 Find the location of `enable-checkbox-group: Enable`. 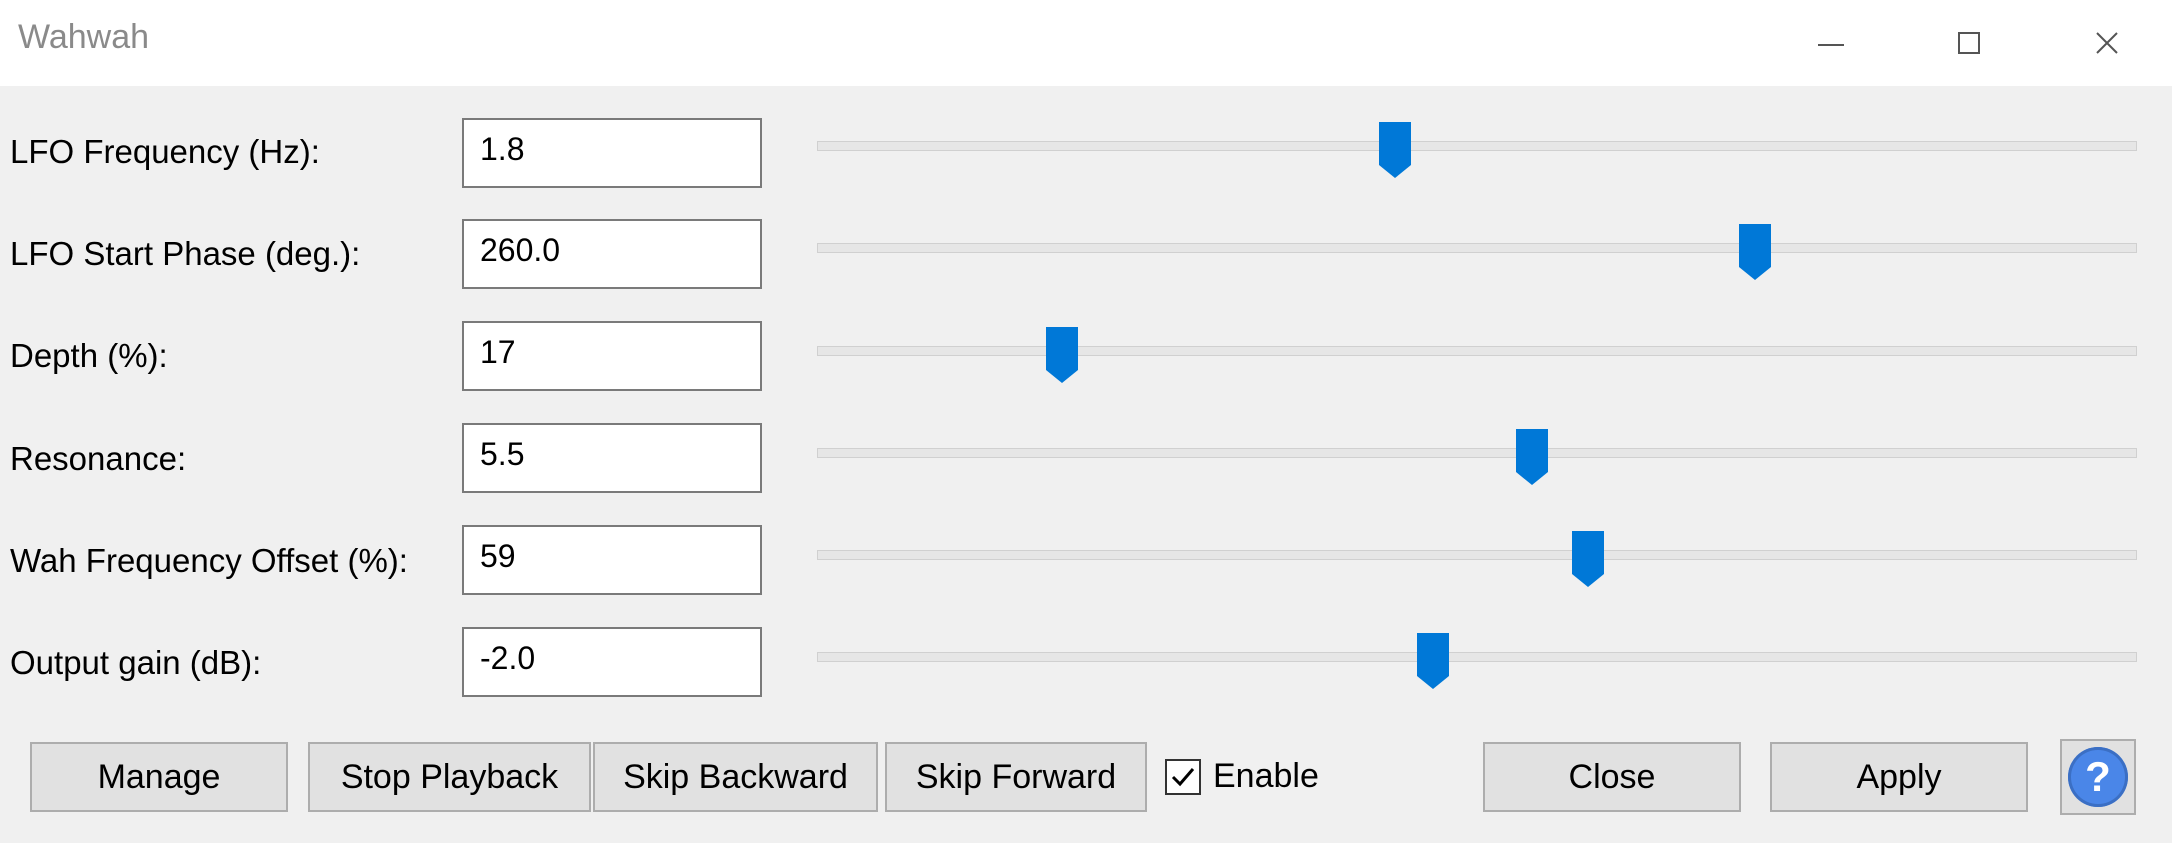

enable-checkbox-group: Enable is located at coordinates (1242, 776).